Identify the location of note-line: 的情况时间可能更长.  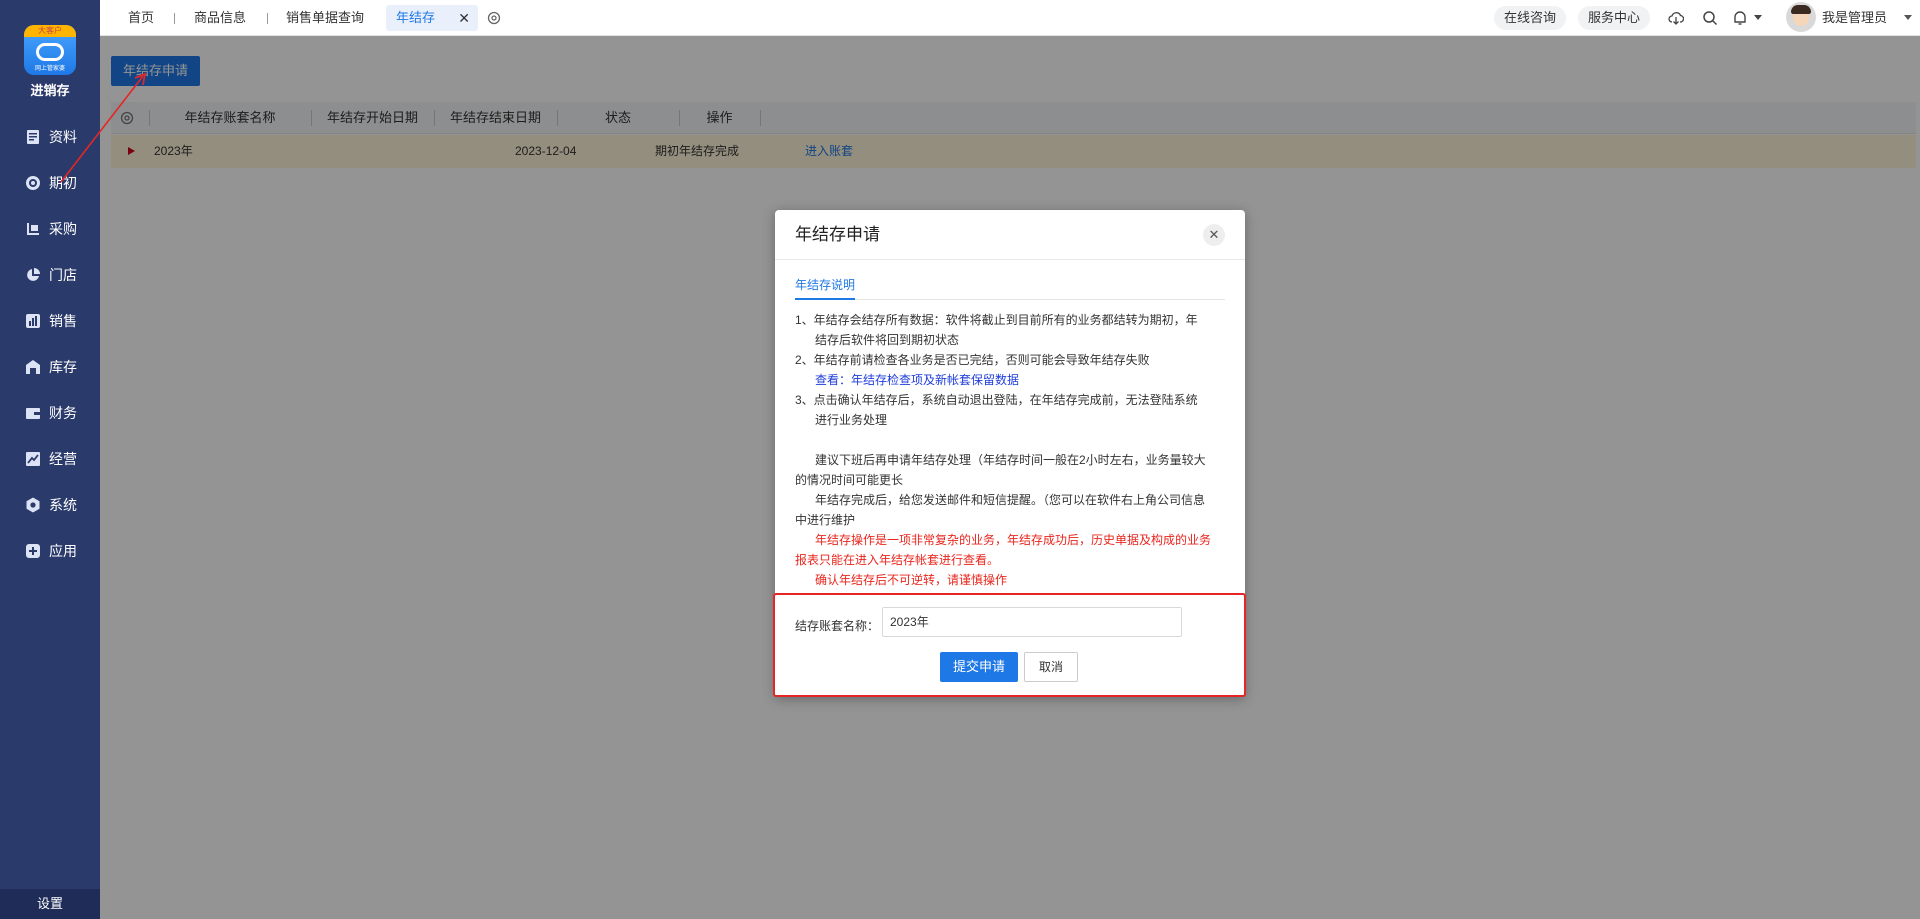
(849, 480).